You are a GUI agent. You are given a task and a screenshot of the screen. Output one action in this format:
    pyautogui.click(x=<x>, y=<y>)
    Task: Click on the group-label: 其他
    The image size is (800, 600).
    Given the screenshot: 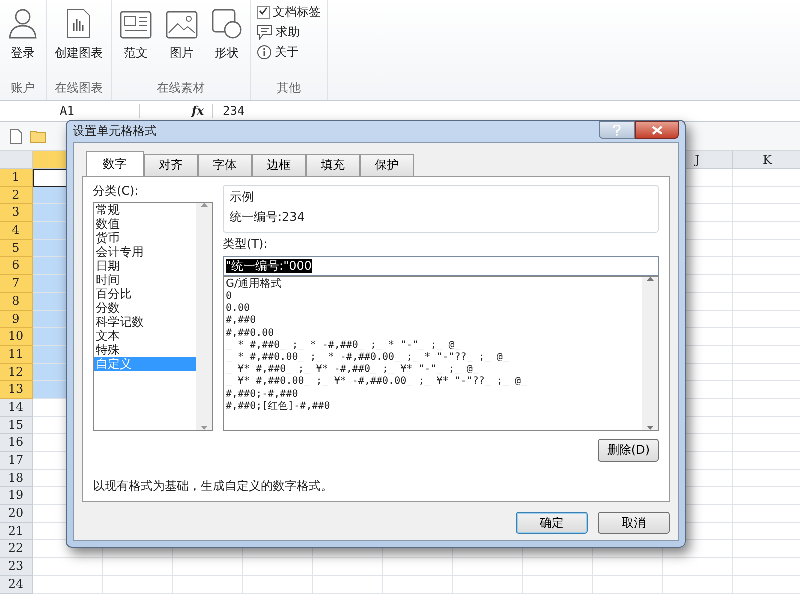 What is the action you would take?
    pyautogui.click(x=289, y=88)
    